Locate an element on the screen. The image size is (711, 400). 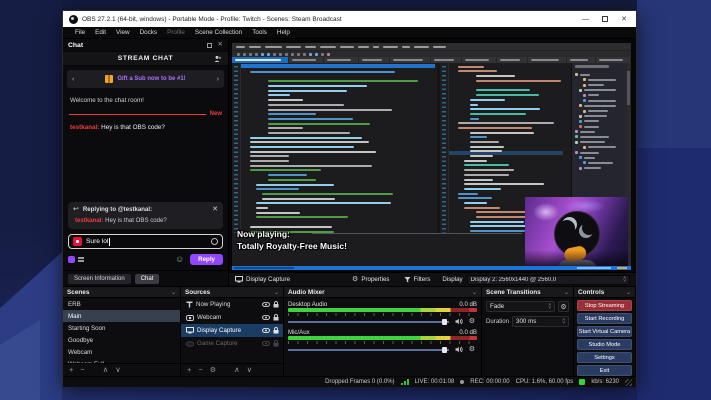
scene-item-active: Main is located at coordinates (121, 316).